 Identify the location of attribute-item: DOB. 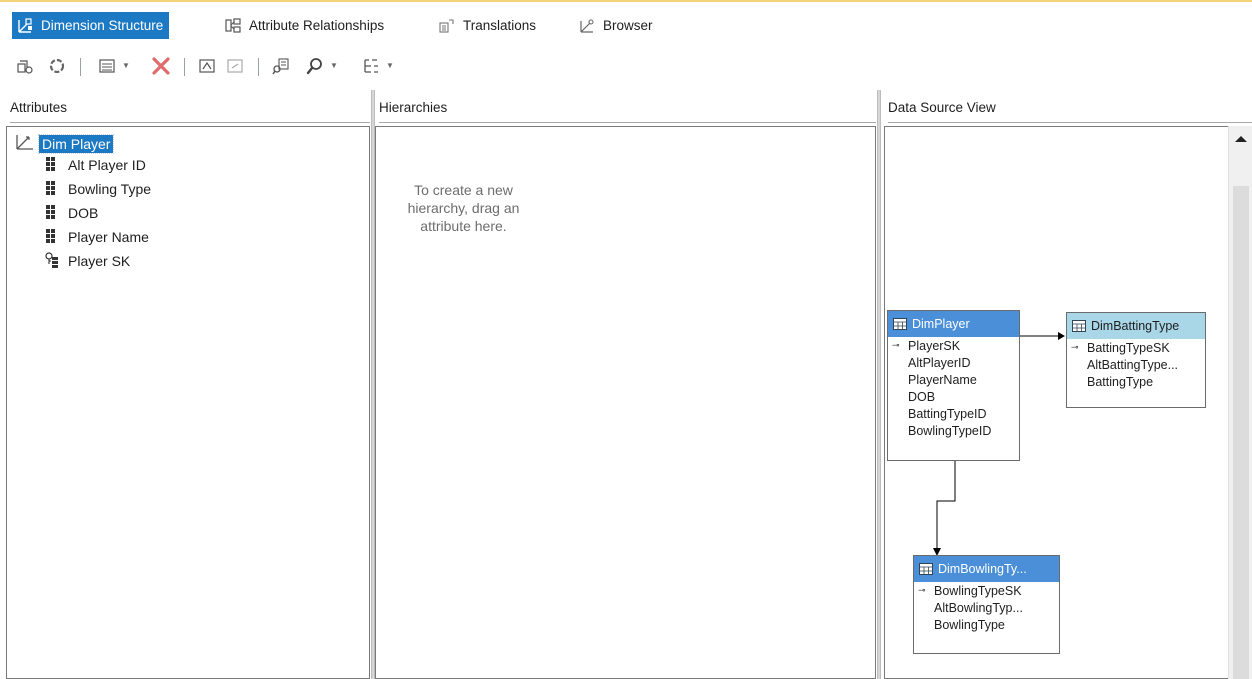
(71, 212).